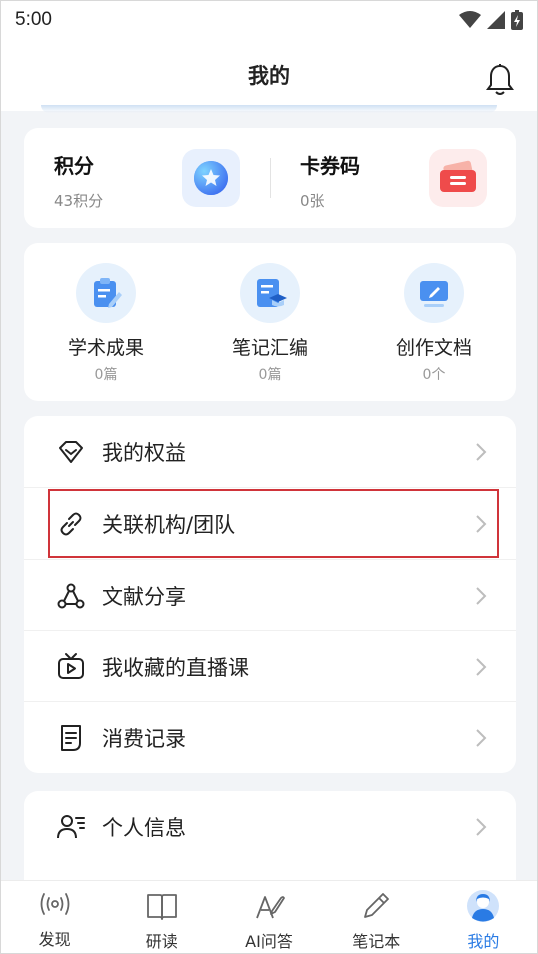 The height and width of the screenshot is (954, 538). Describe the element at coordinates (517, 20) in the screenshot. I see `battery-icon` at that location.